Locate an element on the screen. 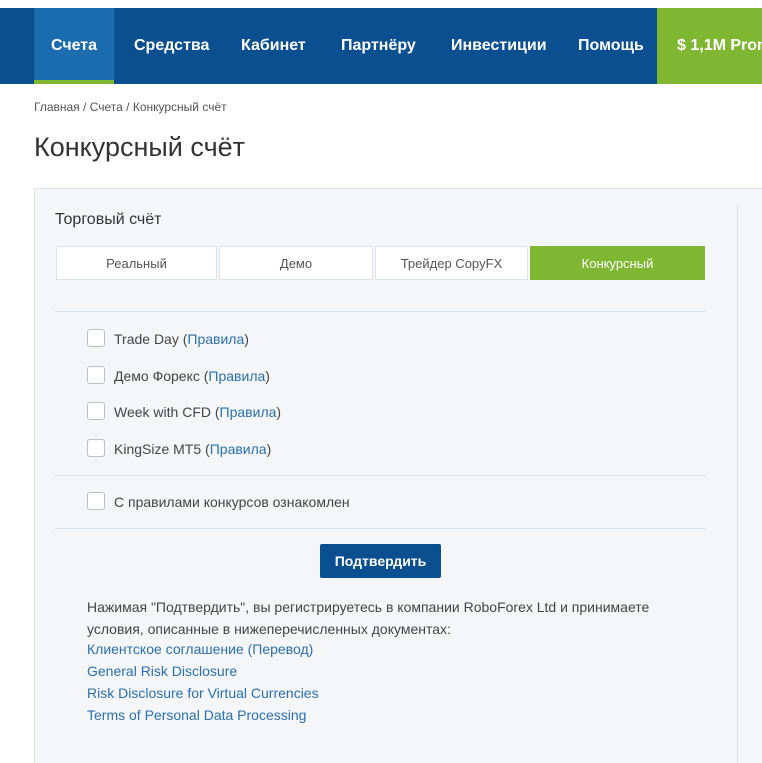 This screenshot has width=762, height=763. contest-option-week-with-cfd: Week with CFD (Правила) is located at coordinates (184, 412).